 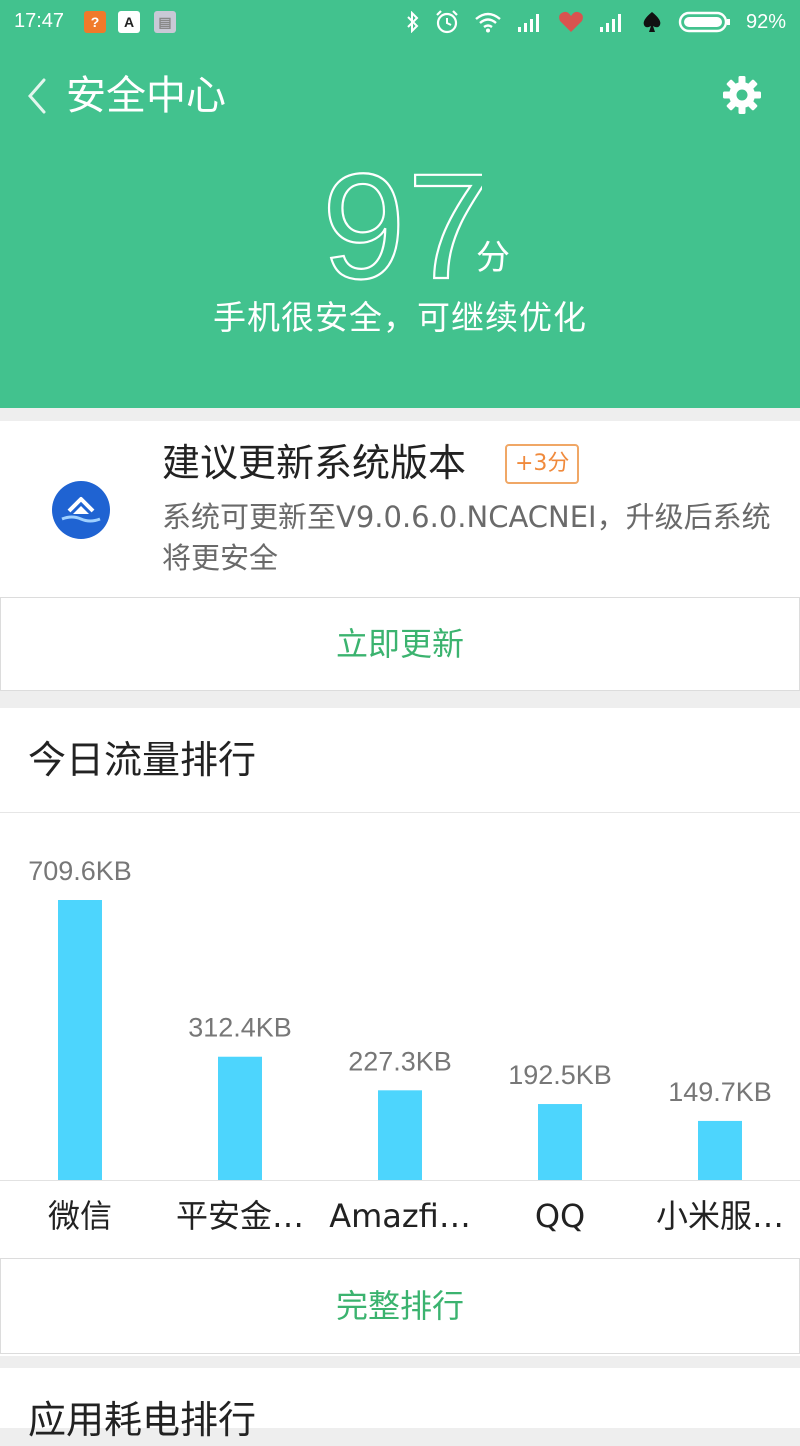 I want to click on score-bonus-badge: +3分, so click(x=542, y=464).